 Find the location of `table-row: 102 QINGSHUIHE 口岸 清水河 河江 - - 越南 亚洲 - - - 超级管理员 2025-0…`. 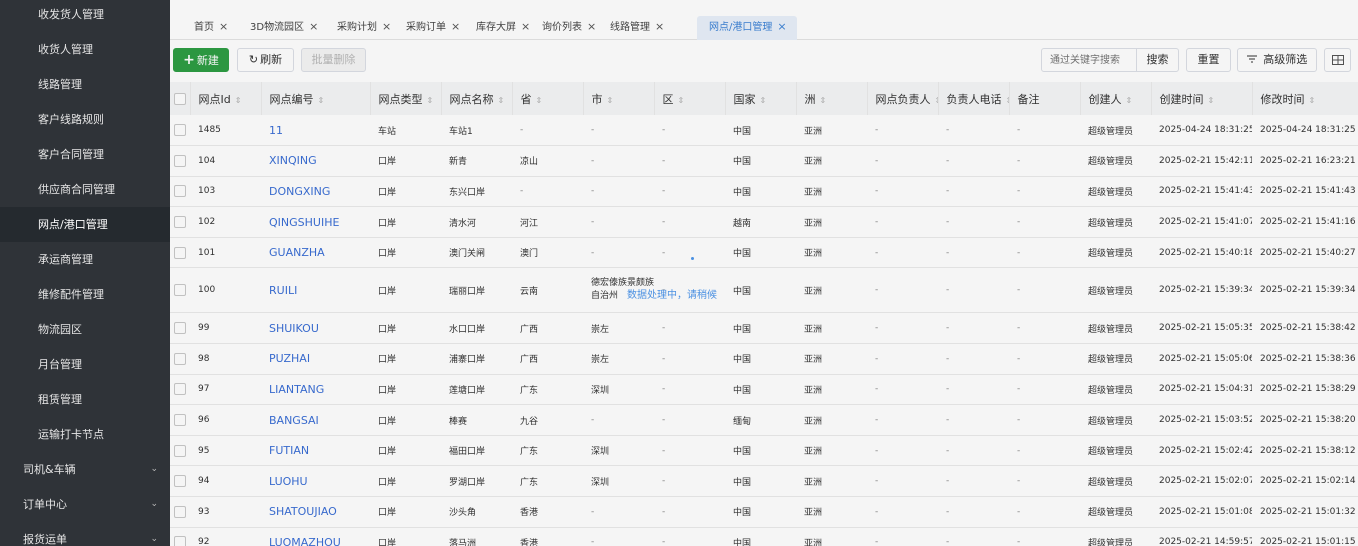

table-row: 102 QINGSHUIHE 口岸 清水河 河江 - - 越南 亚洲 - - - 超级管理员 2025-0… is located at coordinates (764, 222).